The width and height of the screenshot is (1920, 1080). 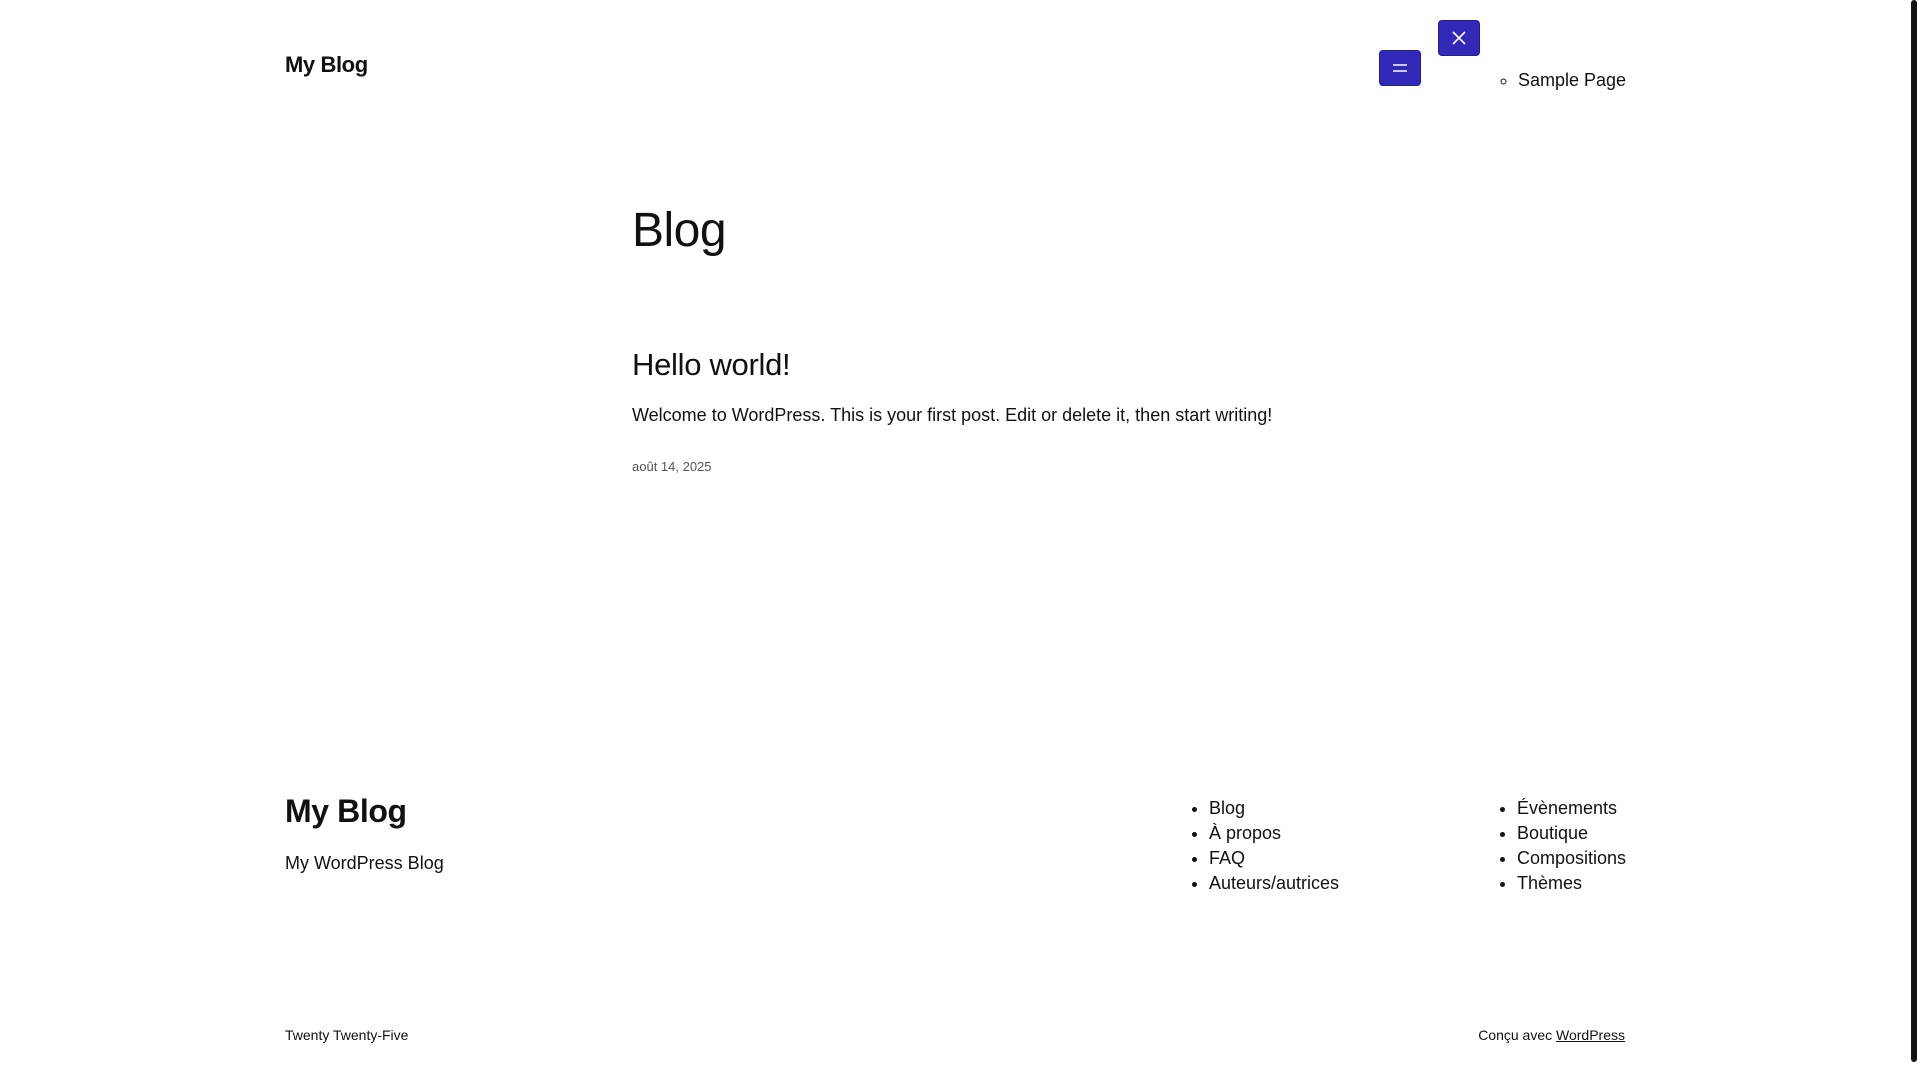 I want to click on post-date: août 14, 2025, so click(x=672, y=466).